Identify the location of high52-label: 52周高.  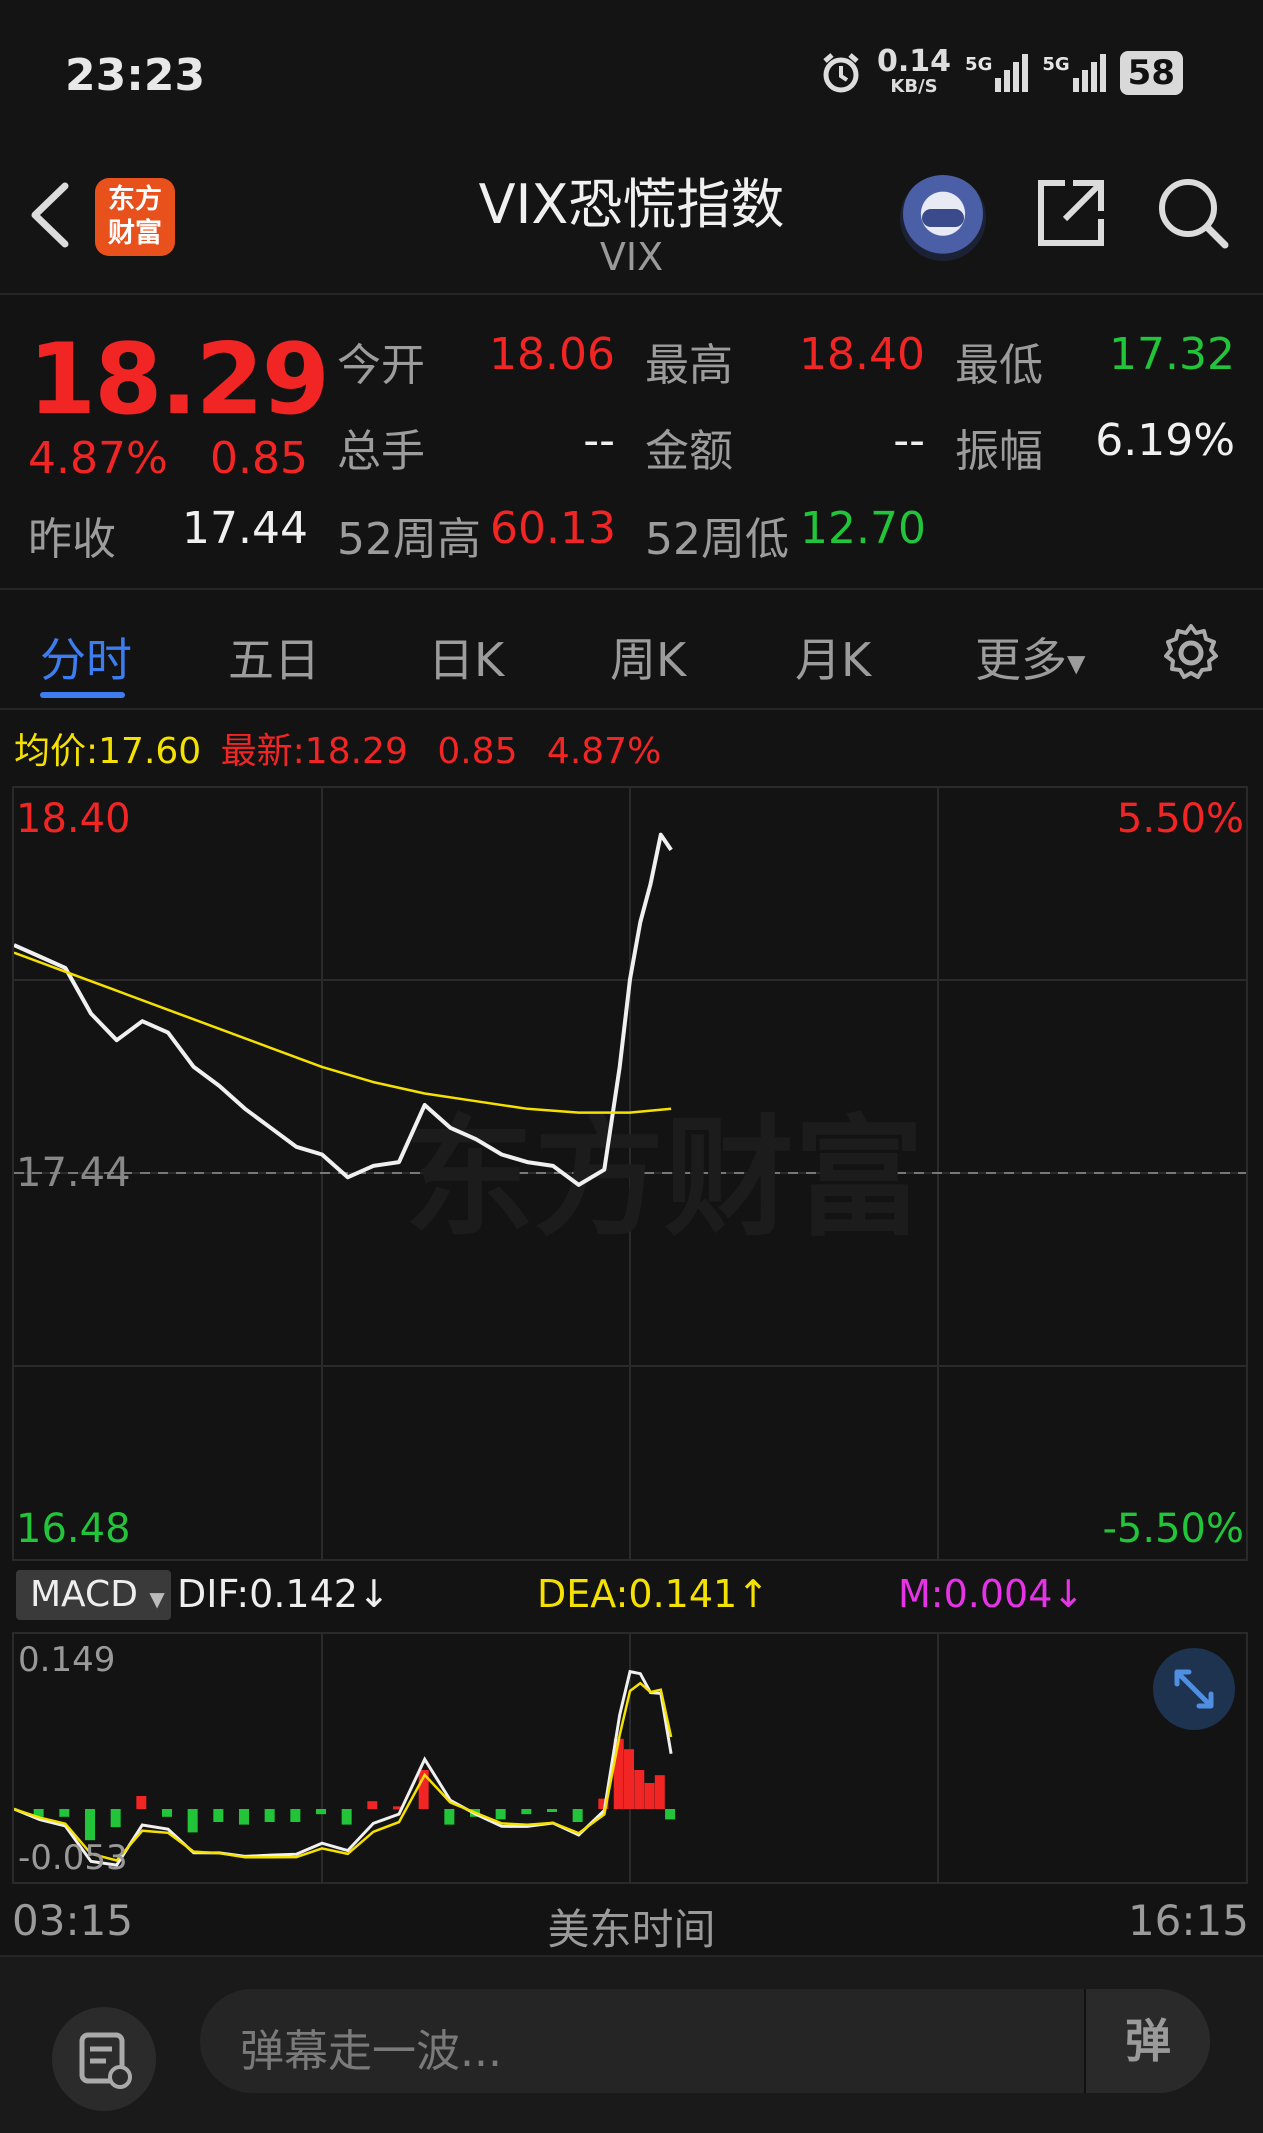
(409, 539).